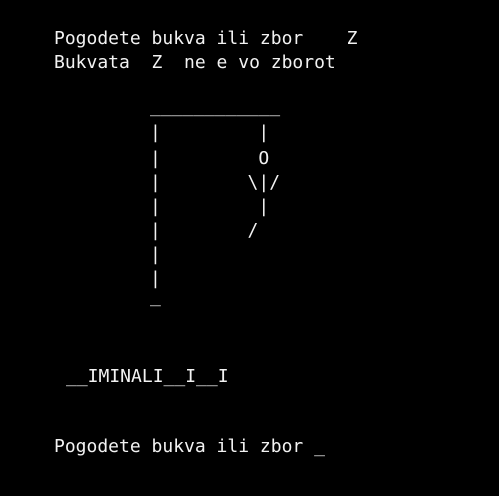 The image size is (499, 496). Describe the element at coordinates (210, 206) in the screenshot. I see `hangman-torso-row: | |` at that location.